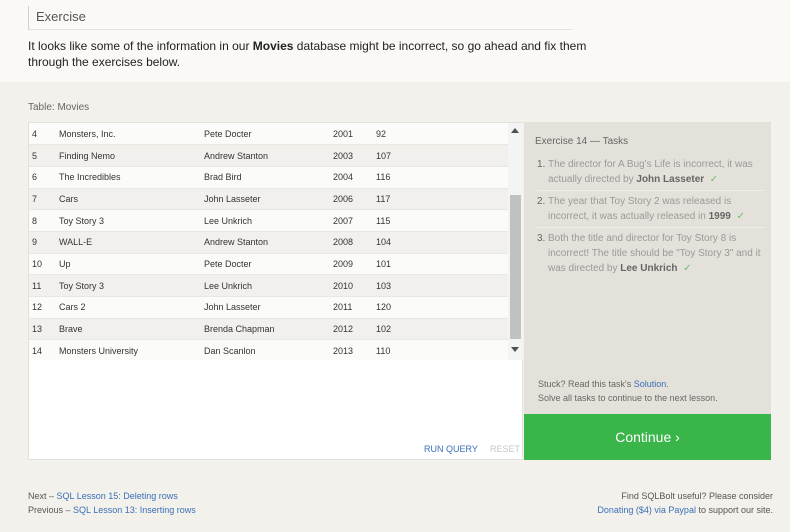  Describe the element at coordinates (354, 285) in the screenshot. I see `cell-year: 2010` at that location.